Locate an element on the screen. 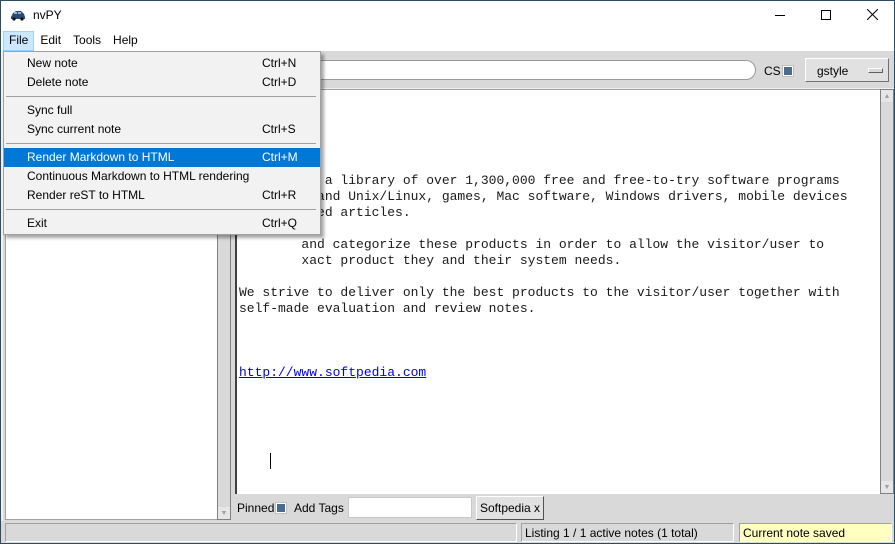 This screenshot has width=895, height=544. menu-item-label: Render Markdown to HTML is located at coordinates (101, 157).